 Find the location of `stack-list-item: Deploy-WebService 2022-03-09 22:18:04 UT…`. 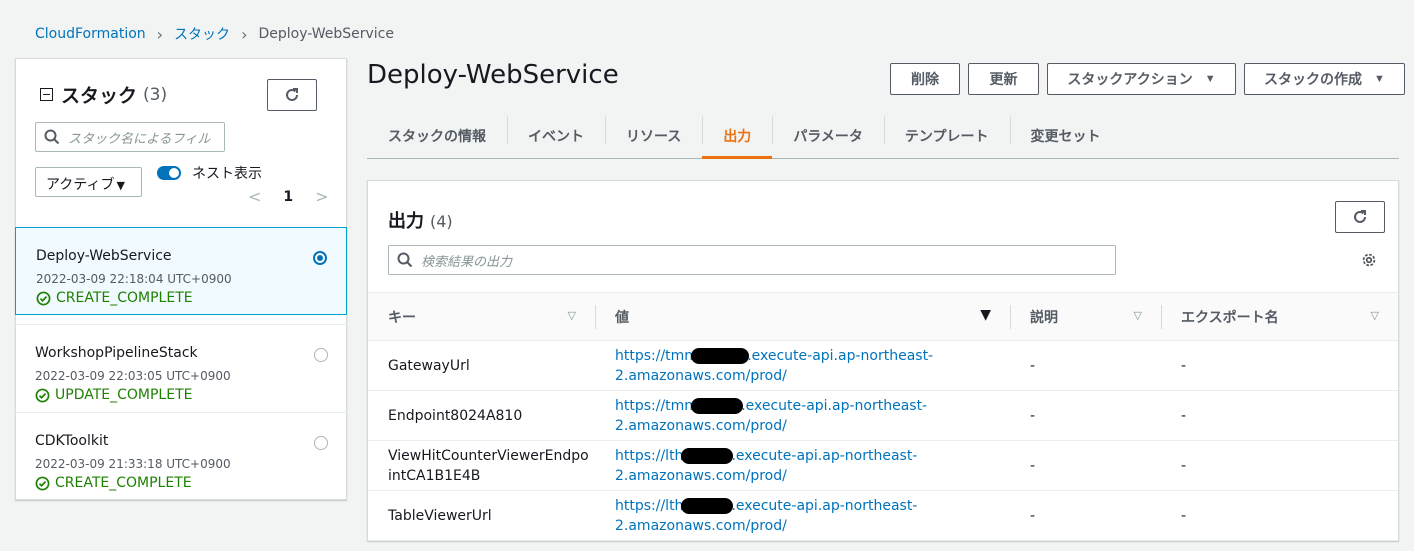

stack-list-item: Deploy-WebService 2022-03-09 22:18:04 UT… is located at coordinates (181, 271).